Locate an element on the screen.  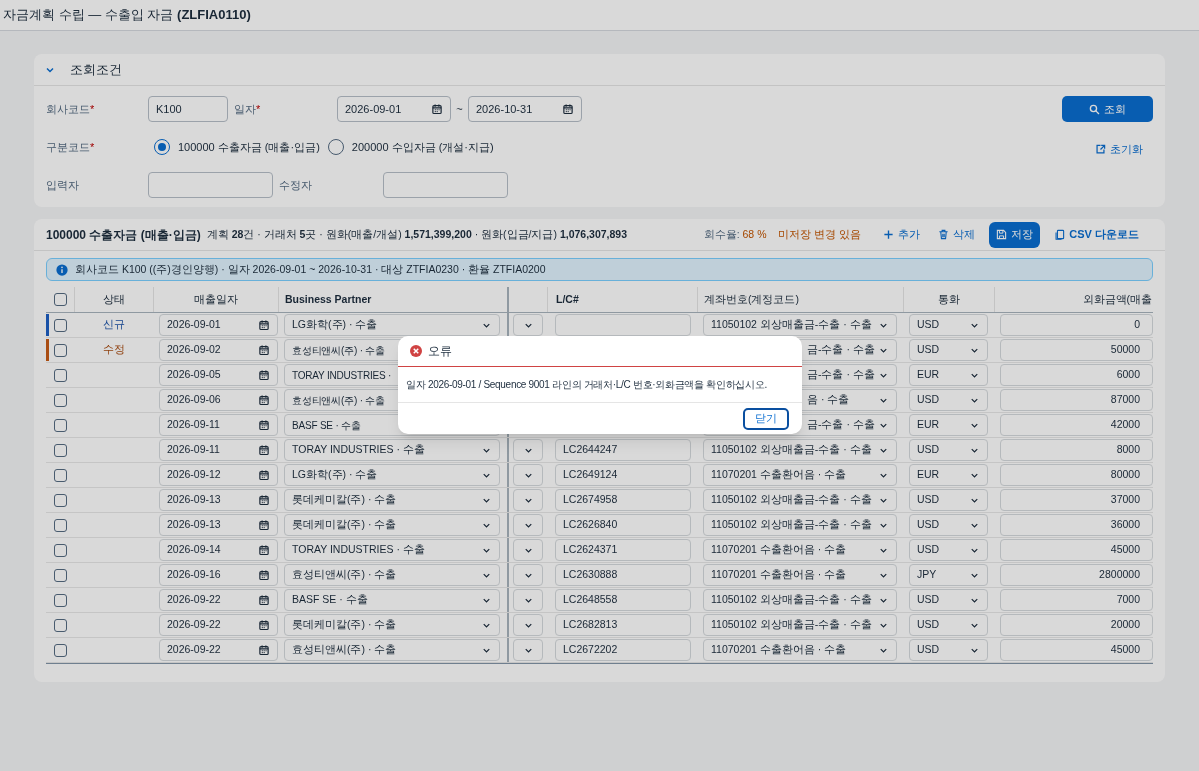
column-header: Business Partner is located at coordinates (328, 299).